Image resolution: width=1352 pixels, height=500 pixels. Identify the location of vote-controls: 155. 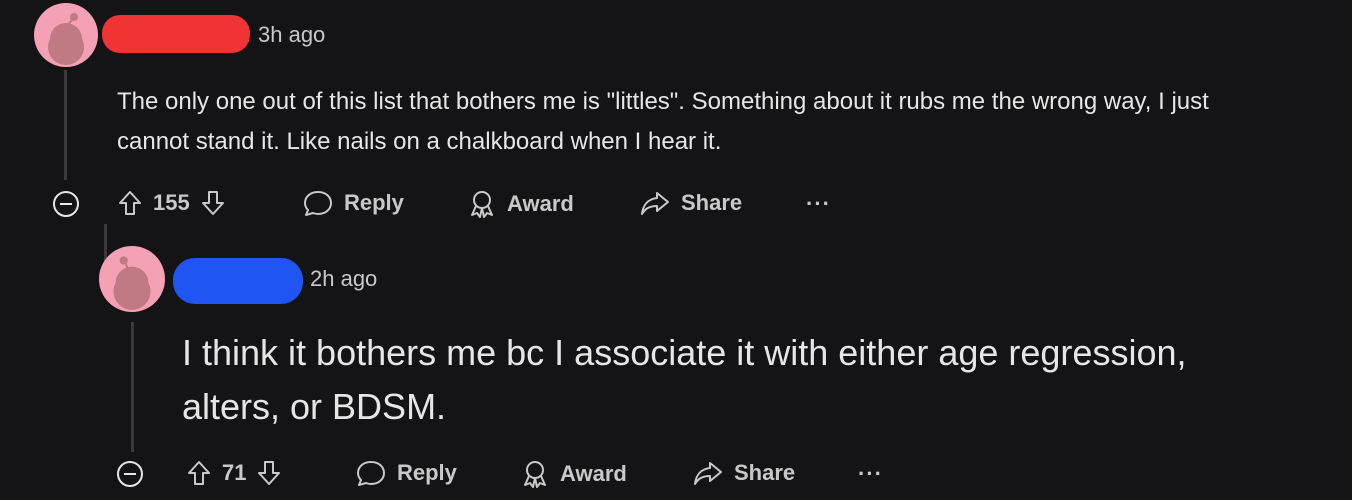
(171, 203).